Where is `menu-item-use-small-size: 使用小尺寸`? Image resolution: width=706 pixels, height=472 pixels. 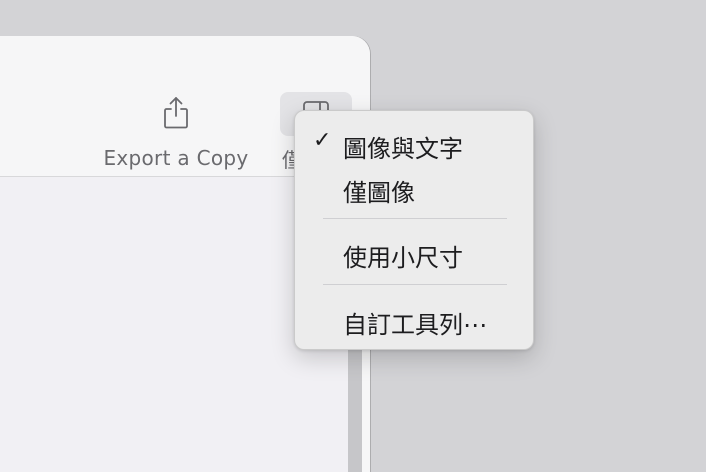
menu-item-use-small-size: 使用小尺寸 is located at coordinates (414, 253).